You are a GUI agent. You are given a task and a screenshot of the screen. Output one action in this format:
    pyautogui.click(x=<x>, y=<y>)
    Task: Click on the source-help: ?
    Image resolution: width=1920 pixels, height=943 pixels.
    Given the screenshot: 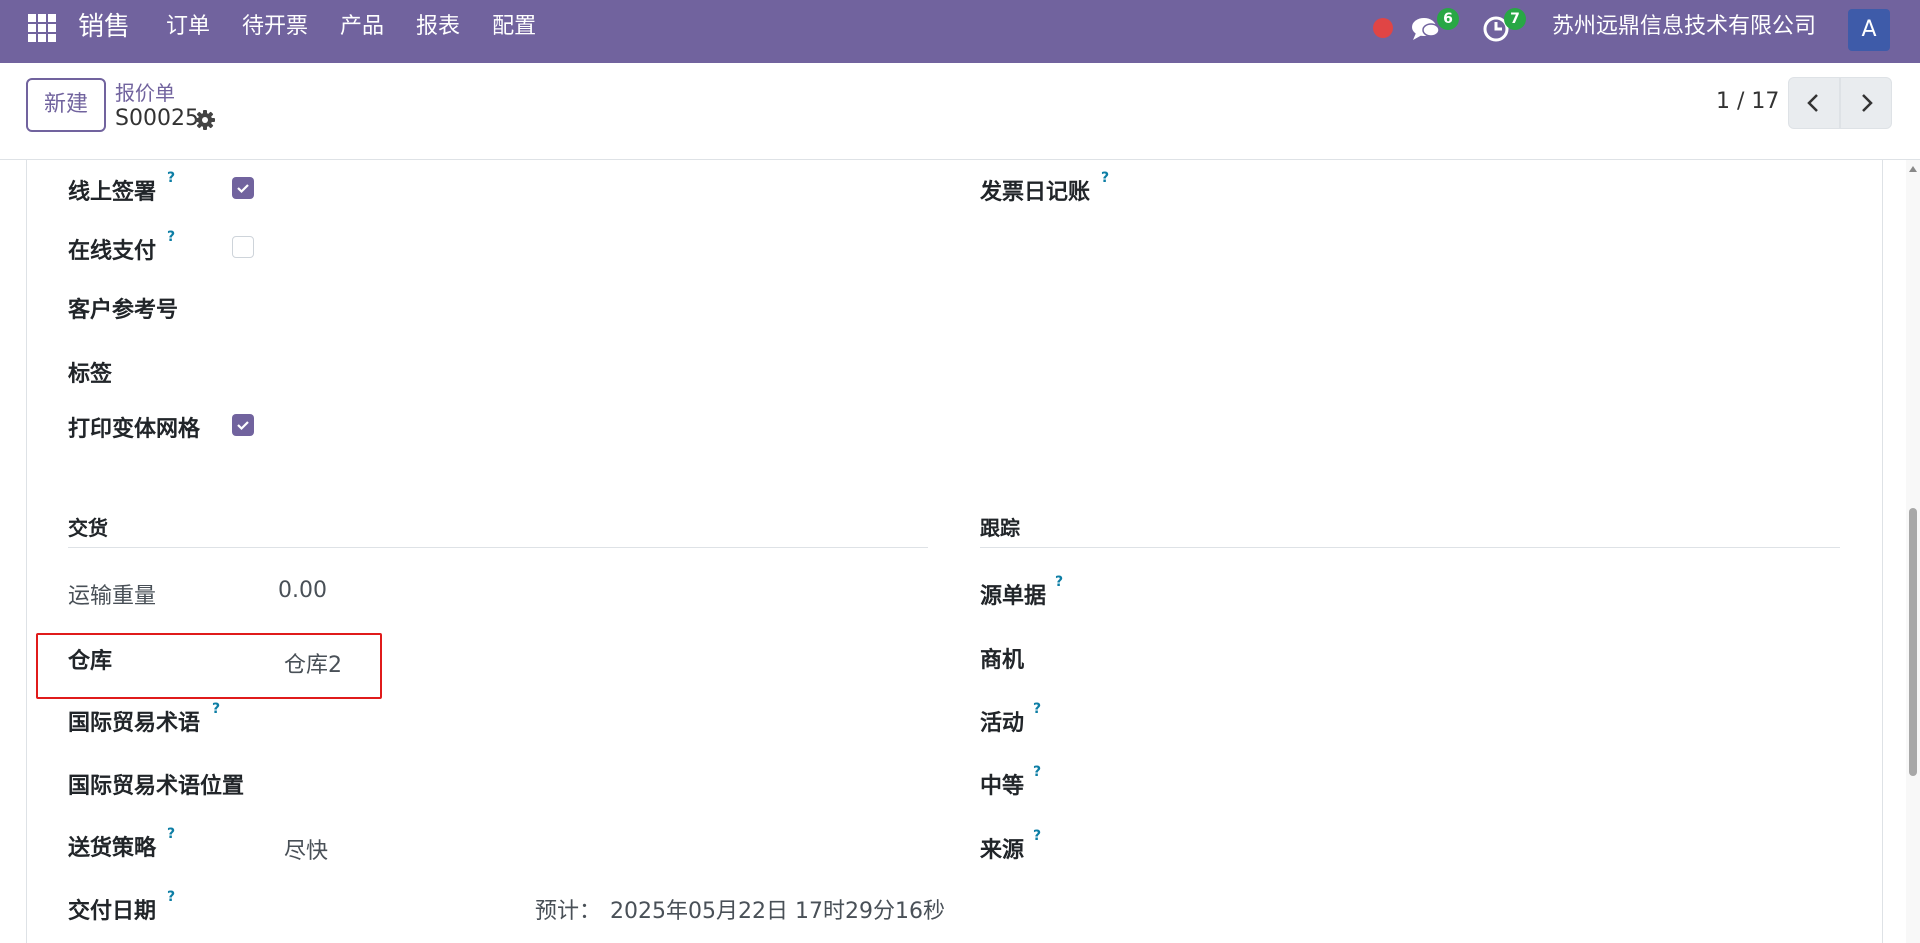 What is the action you would take?
    pyautogui.click(x=1037, y=836)
    